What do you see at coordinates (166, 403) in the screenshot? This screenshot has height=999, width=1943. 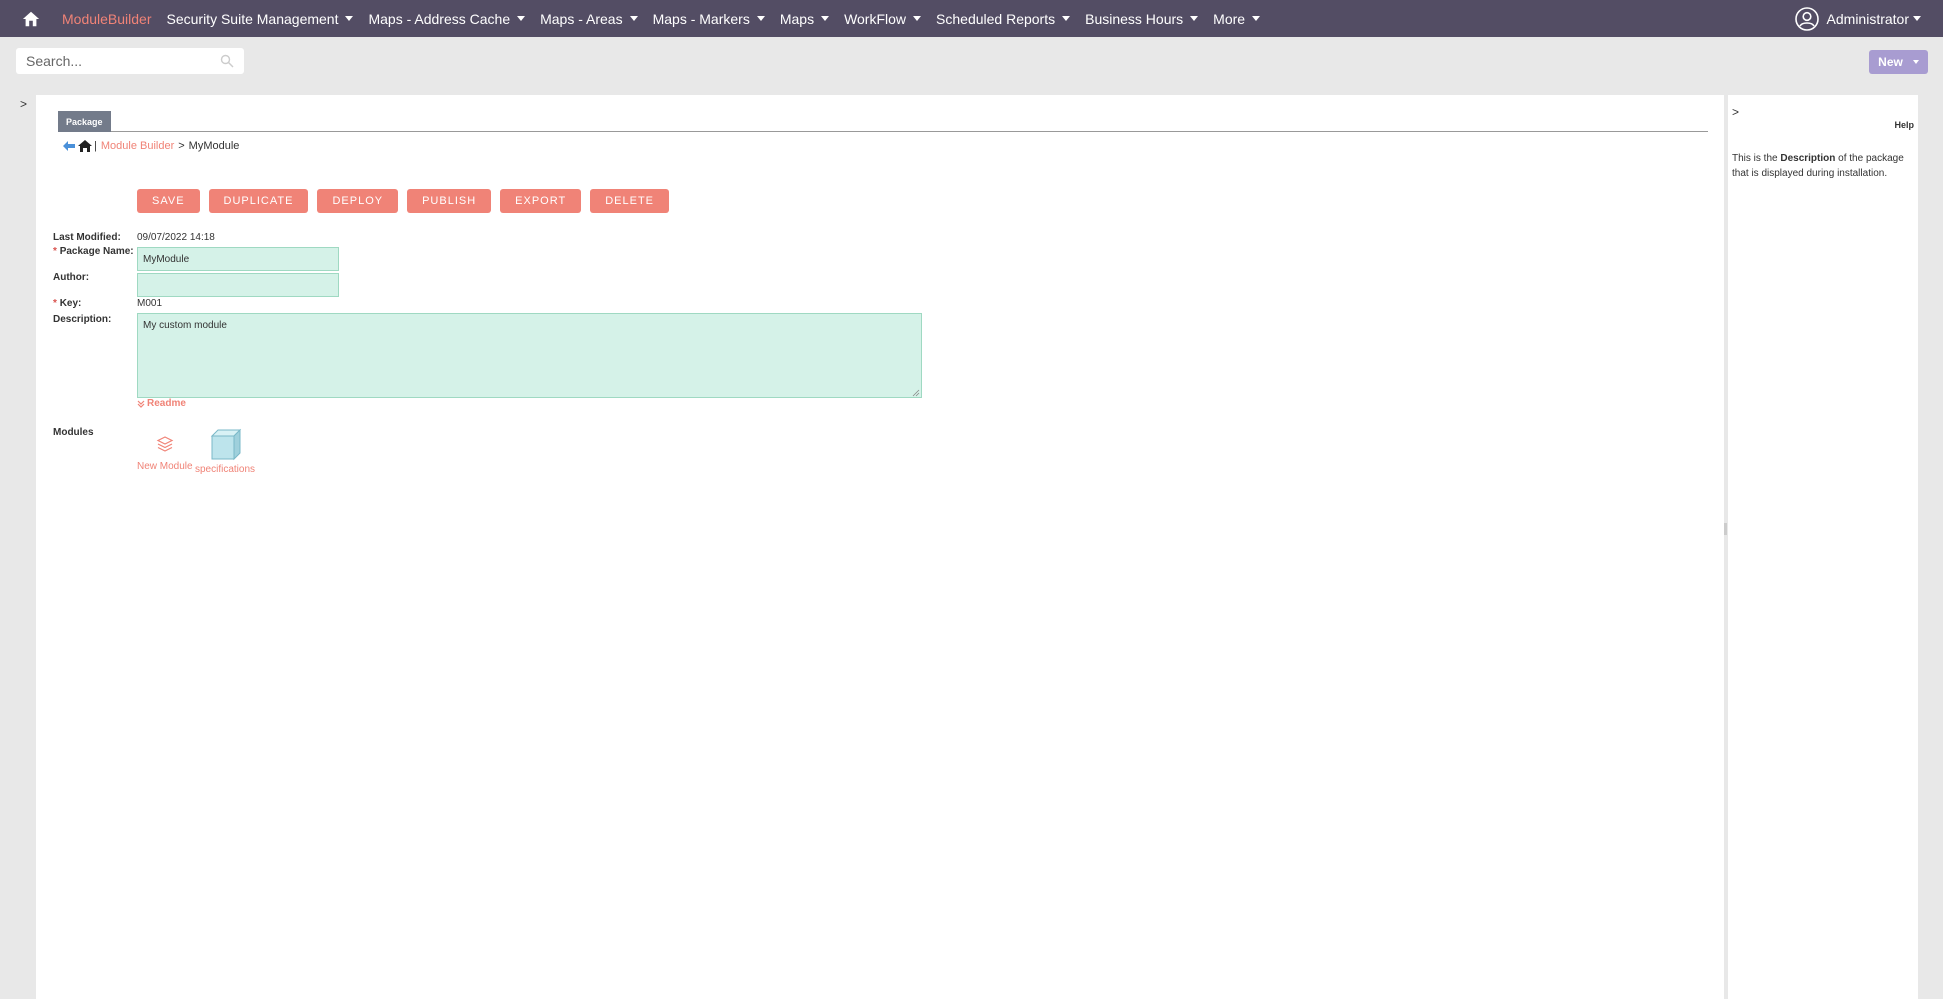 I see `readme-label: Readme` at bounding box center [166, 403].